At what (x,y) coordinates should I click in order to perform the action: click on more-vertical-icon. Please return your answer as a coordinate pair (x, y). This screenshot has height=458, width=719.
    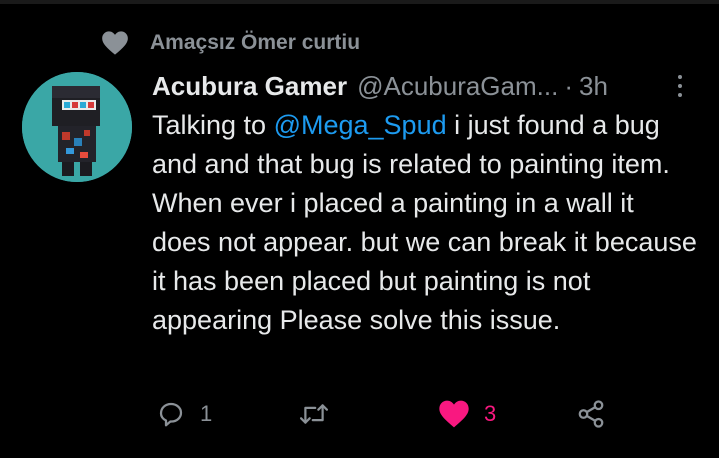
    Looking at the image, I should click on (680, 86).